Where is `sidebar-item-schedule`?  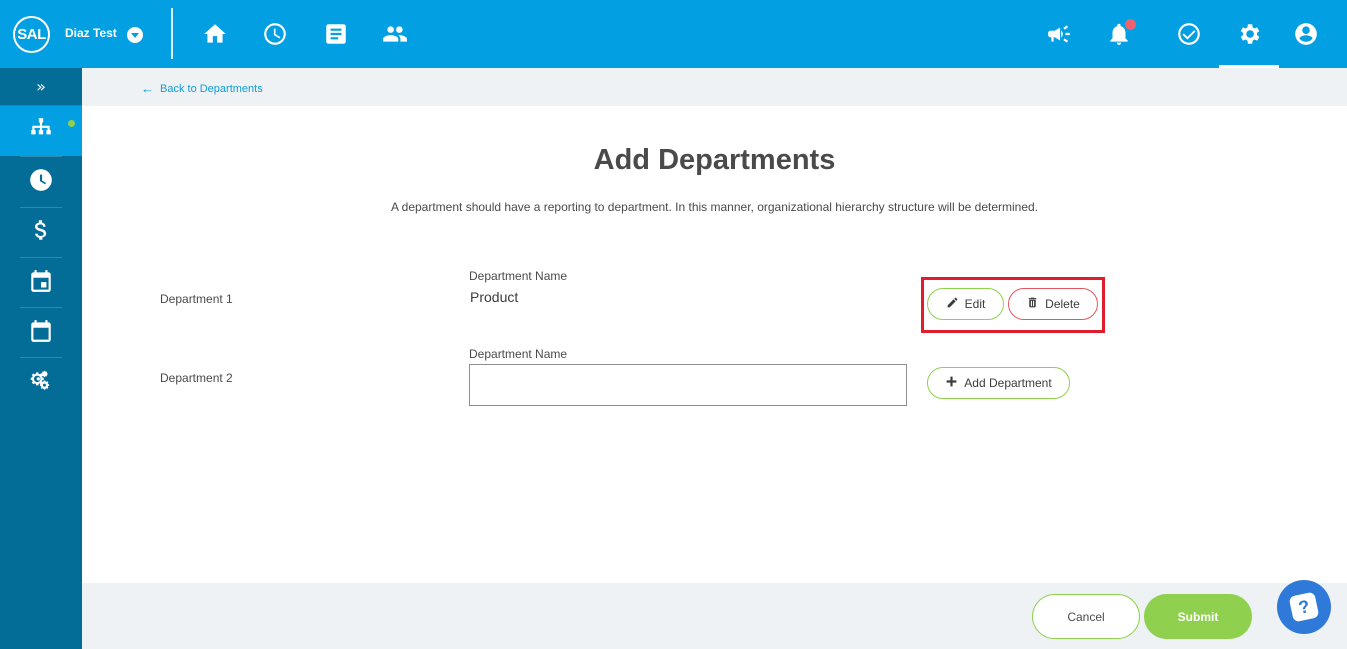 sidebar-item-schedule is located at coordinates (41, 283).